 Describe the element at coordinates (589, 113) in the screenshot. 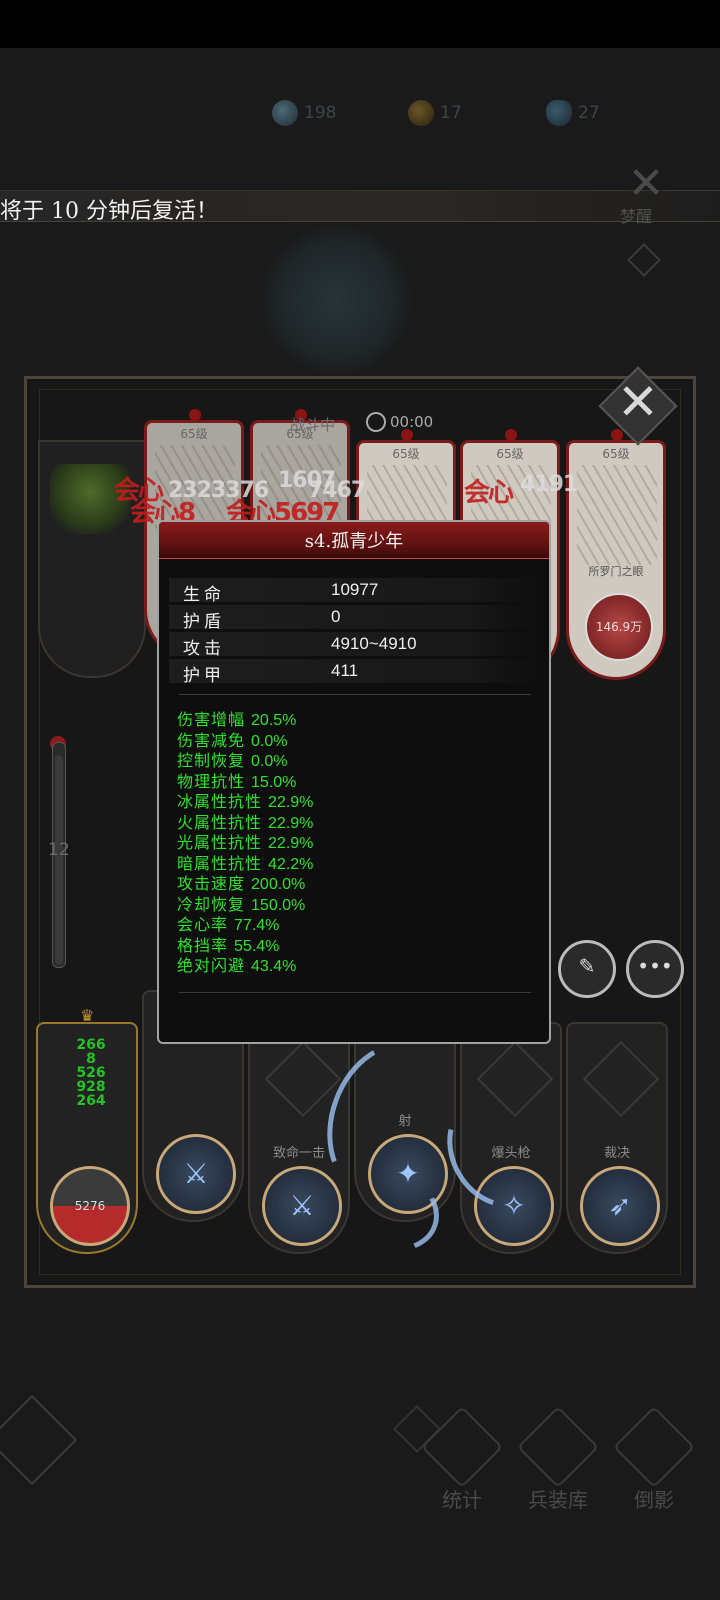

I see `resource-value: 27` at that location.